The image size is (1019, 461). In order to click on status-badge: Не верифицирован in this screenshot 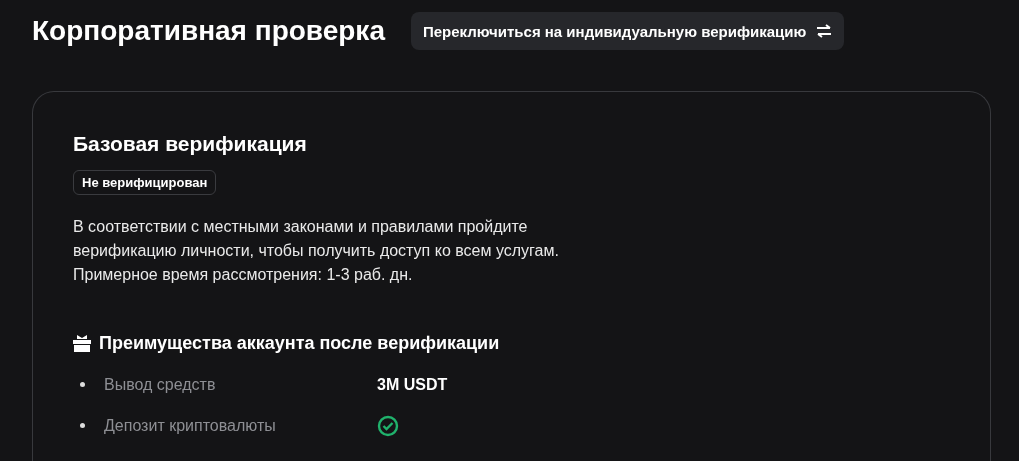, I will do `click(145, 182)`.